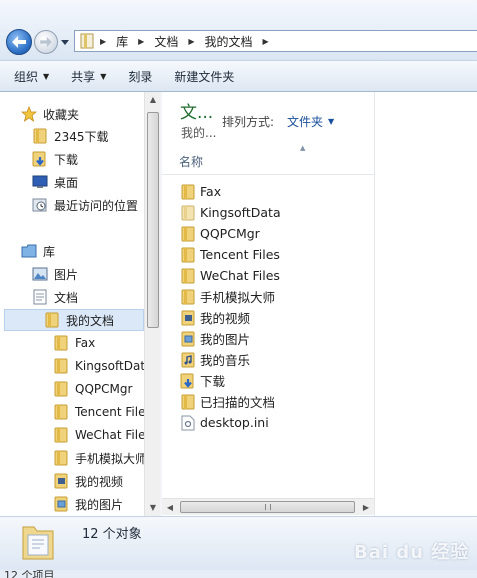  What do you see at coordinates (366, 507) in the screenshot?
I see `scroll-right-arrow: ▶` at bounding box center [366, 507].